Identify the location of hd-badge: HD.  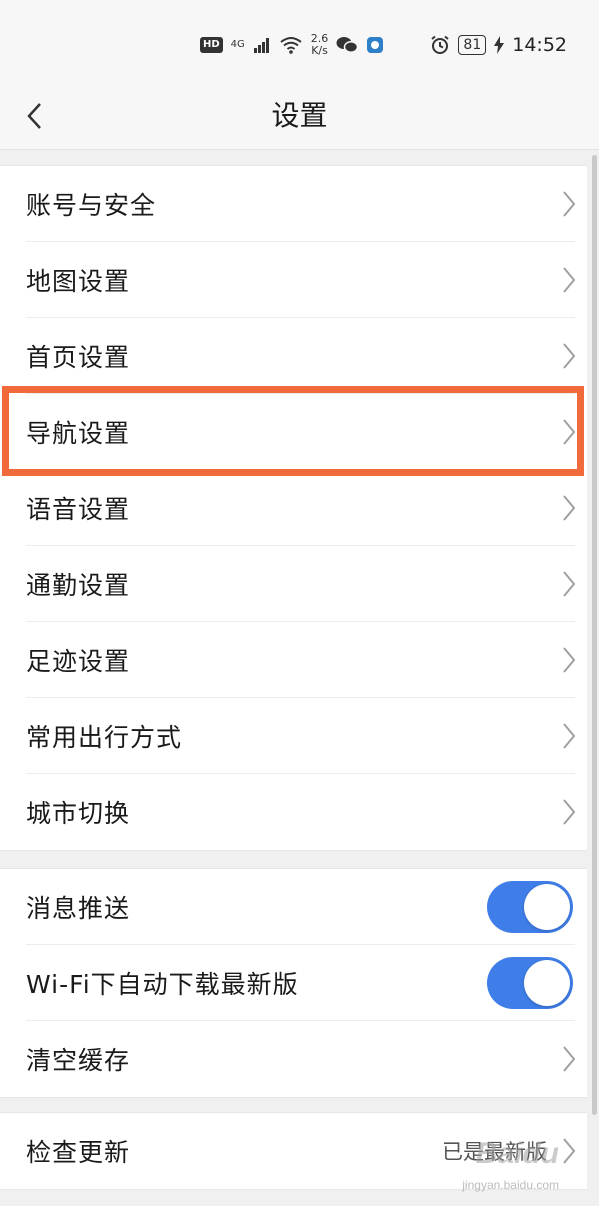
(211, 45).